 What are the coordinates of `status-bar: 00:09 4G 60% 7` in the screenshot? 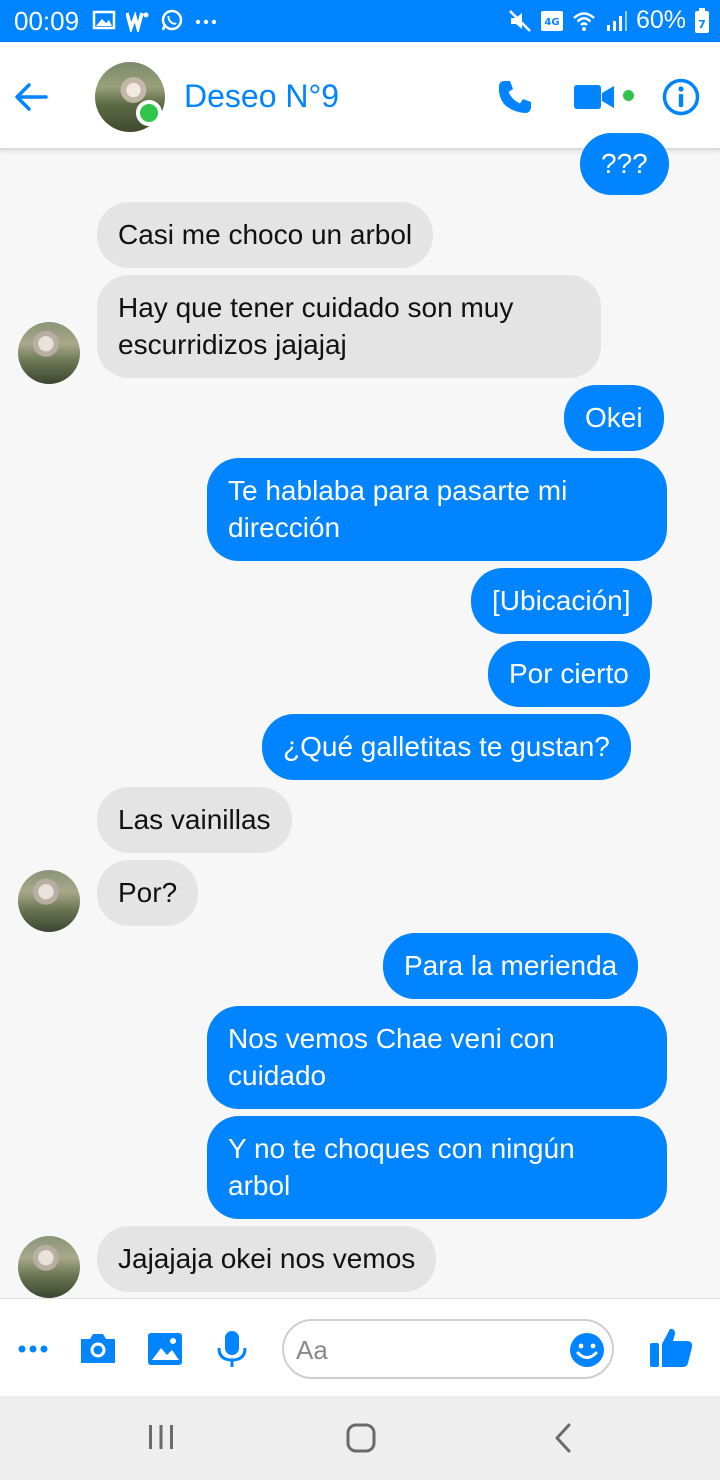 It's located at (360, 21).